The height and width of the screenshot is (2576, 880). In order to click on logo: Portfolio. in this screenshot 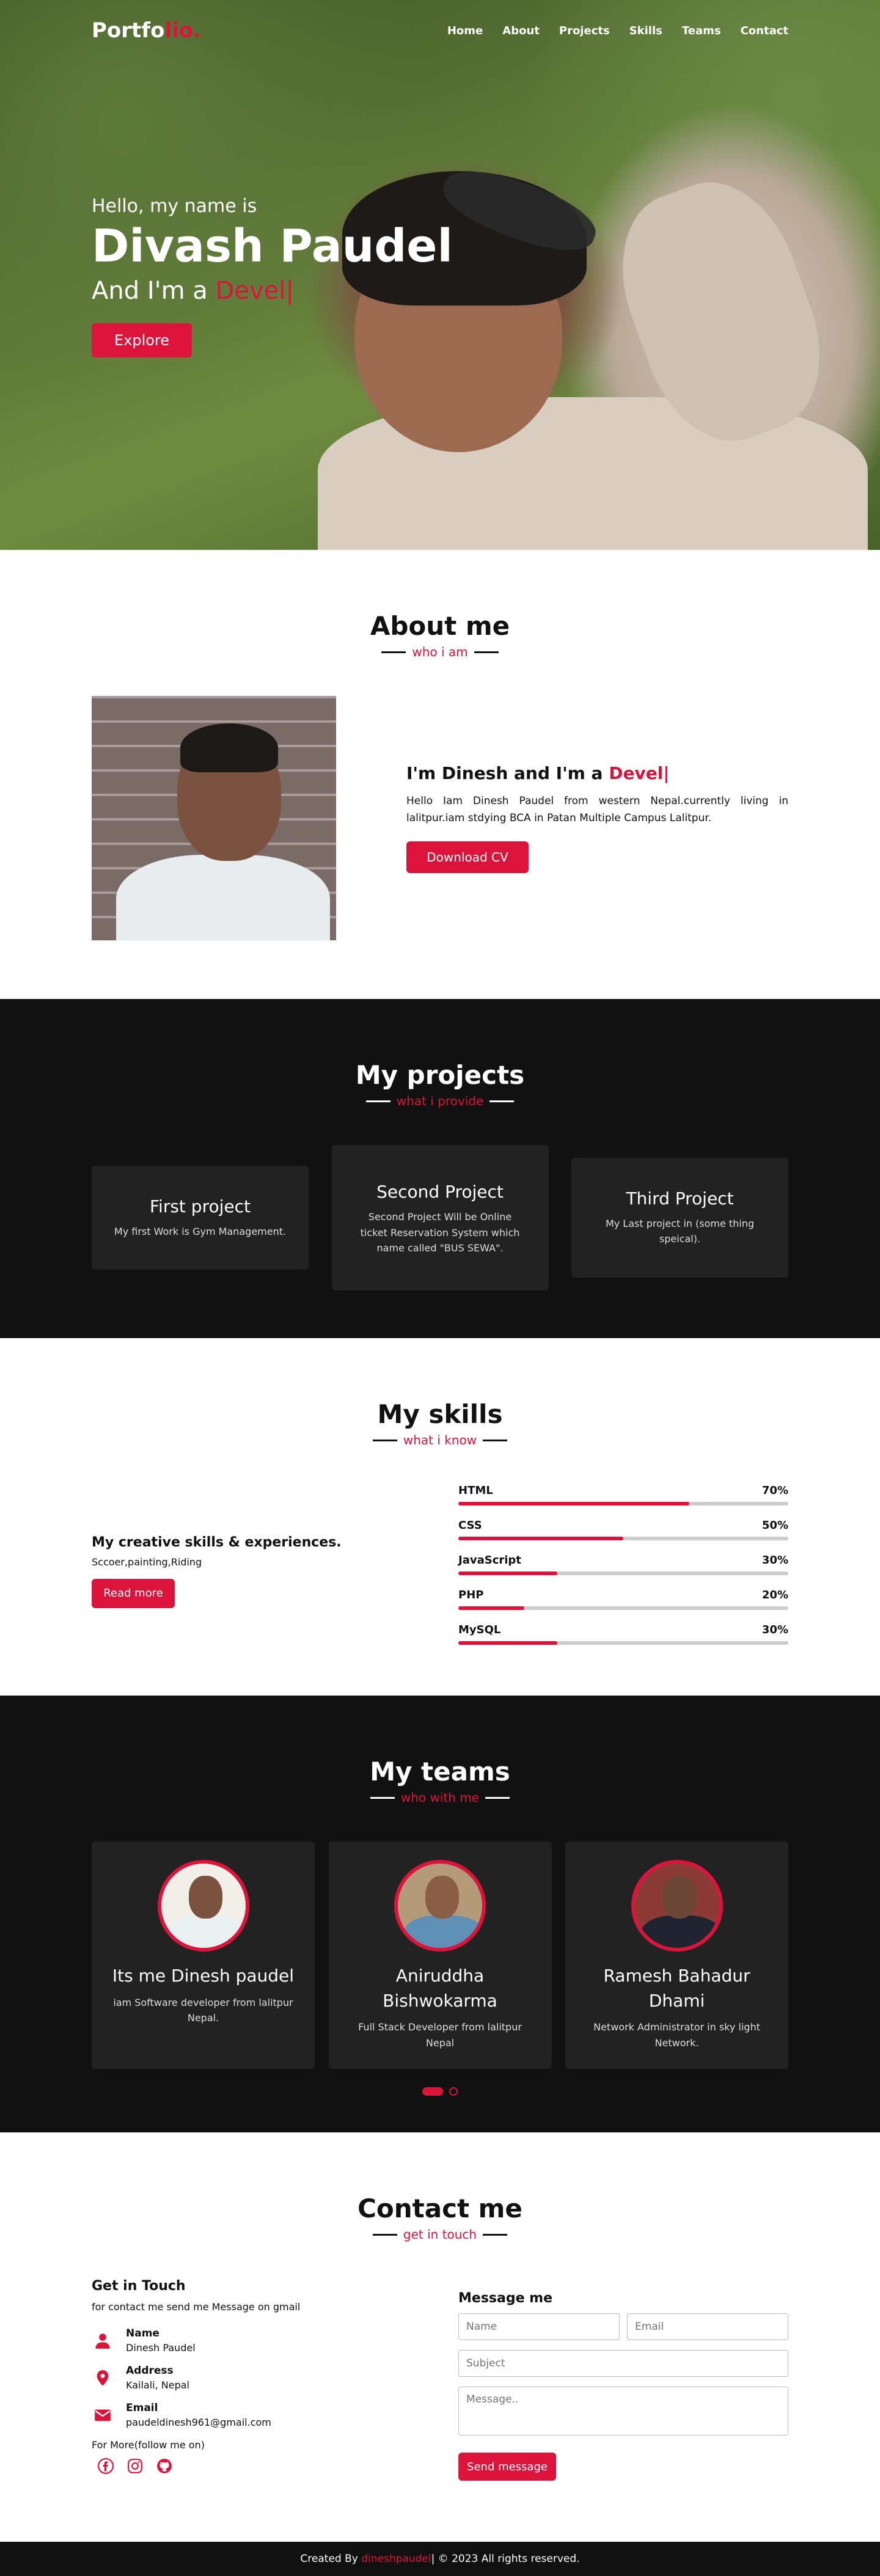, I will do `click(147, 30)`.